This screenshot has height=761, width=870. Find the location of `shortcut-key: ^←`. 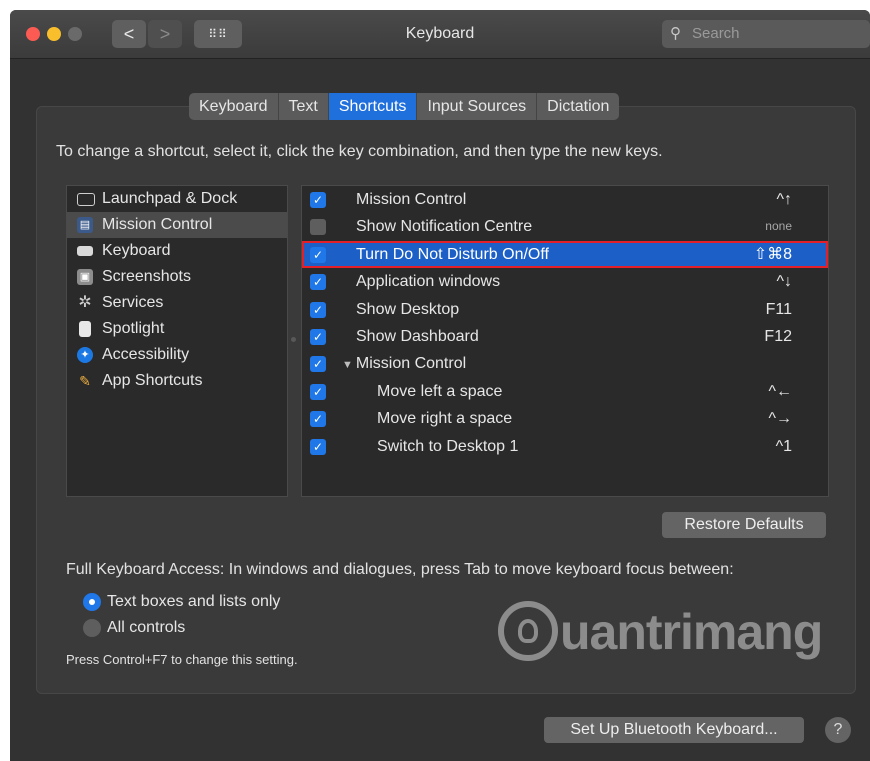

shortcut-key: ^← is located at coordinates (780, 391).